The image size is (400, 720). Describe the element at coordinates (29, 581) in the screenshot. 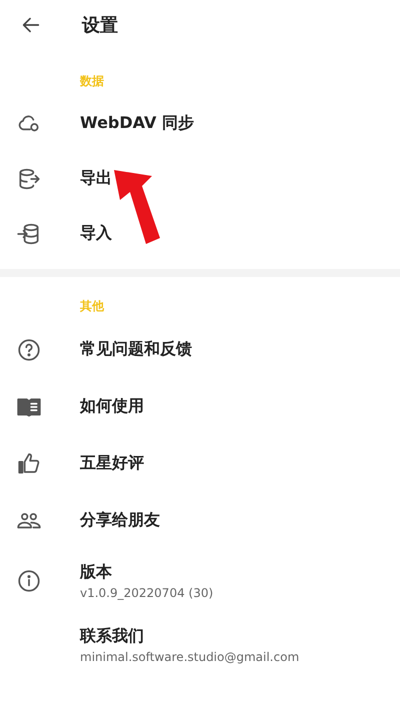

I see `info-icon` at that location.